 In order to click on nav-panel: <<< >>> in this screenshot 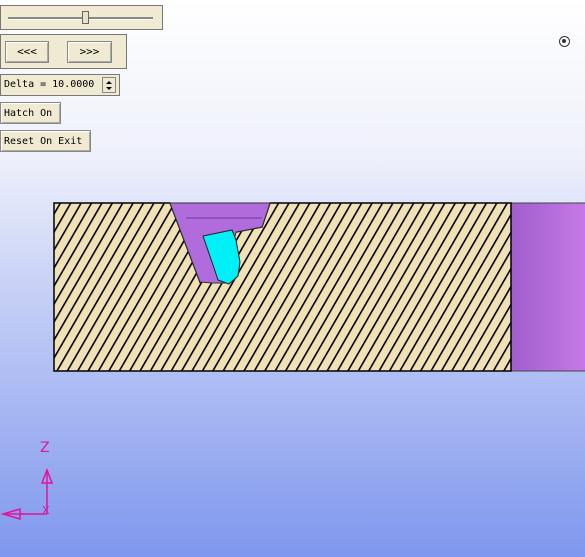, I will do `click(63, 51)`.